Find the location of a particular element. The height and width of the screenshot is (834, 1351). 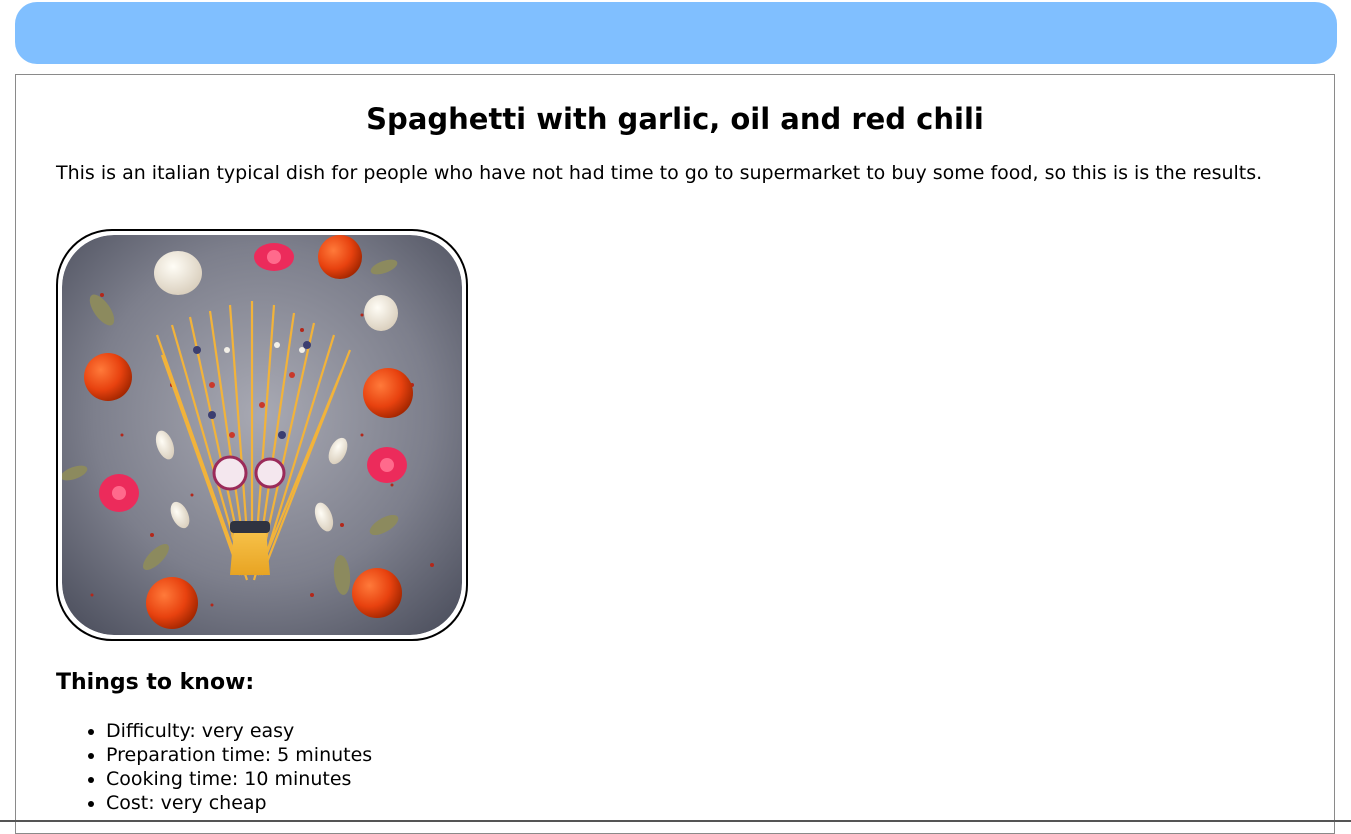

page-title: Spaghetti with garlic, oil and red chili is located at coordinates (675, 119).